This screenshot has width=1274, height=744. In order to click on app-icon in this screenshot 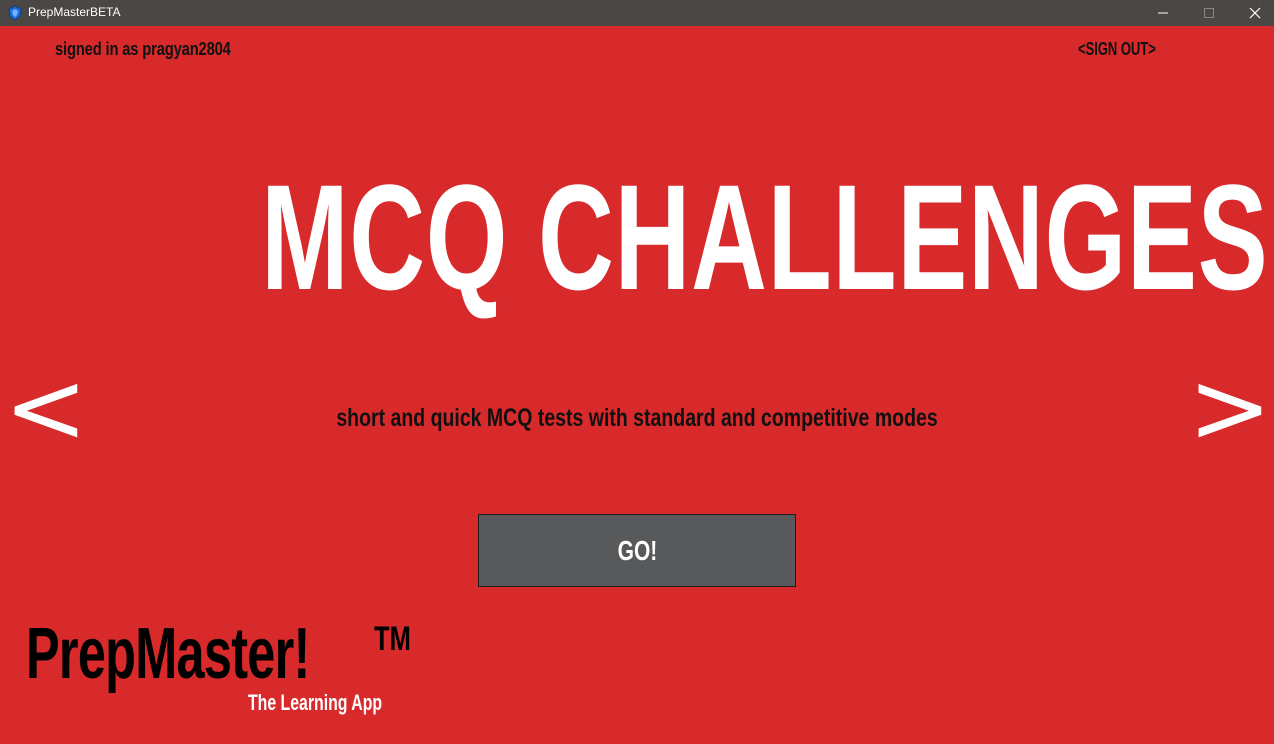, I will do `click(15, 13)`.